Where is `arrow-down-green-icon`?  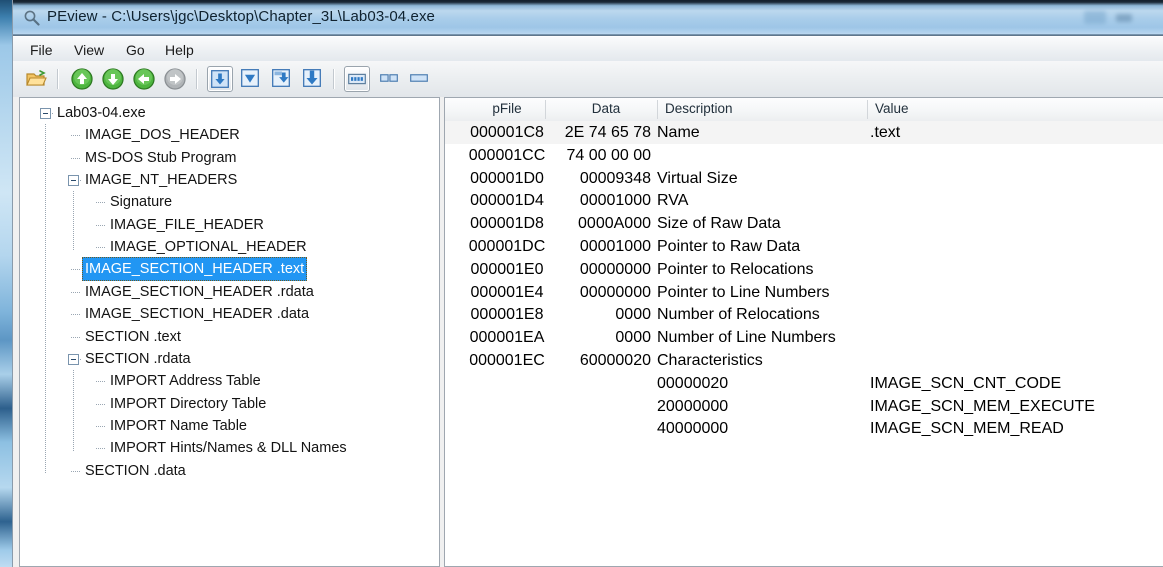 arrow-down-green-icon is located at coordinates (113, 79).